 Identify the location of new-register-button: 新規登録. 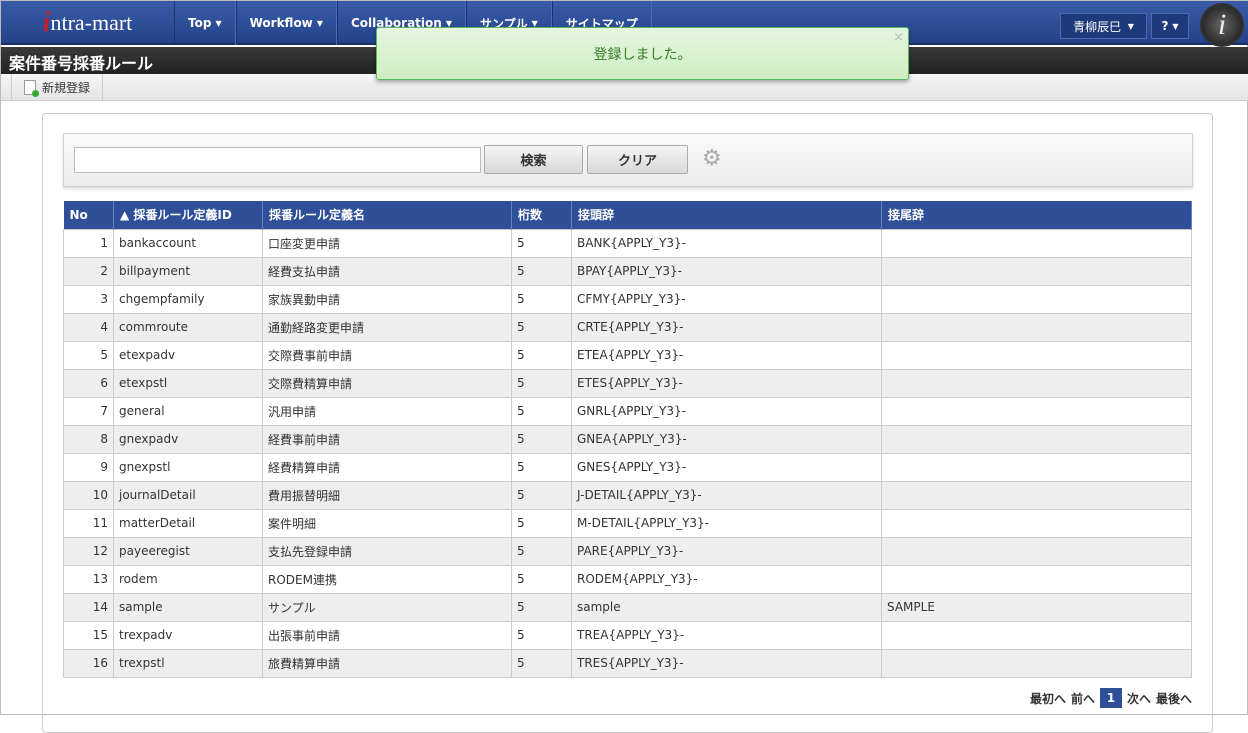
(57, 87).